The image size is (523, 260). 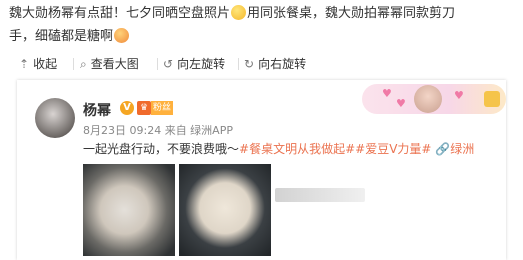 I want to click on fan-badge: 粉丝, so click(x=162, y=108).